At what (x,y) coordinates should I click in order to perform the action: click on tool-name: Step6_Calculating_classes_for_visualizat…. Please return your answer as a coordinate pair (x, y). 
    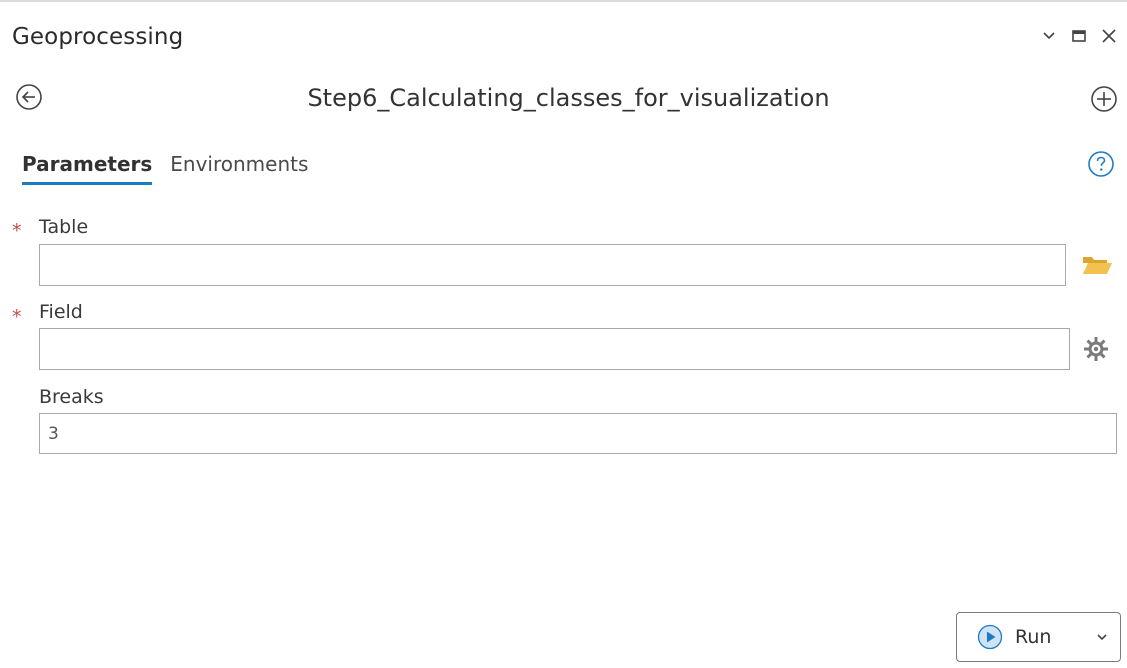
    Looking at the image, I should click on (568, 98).